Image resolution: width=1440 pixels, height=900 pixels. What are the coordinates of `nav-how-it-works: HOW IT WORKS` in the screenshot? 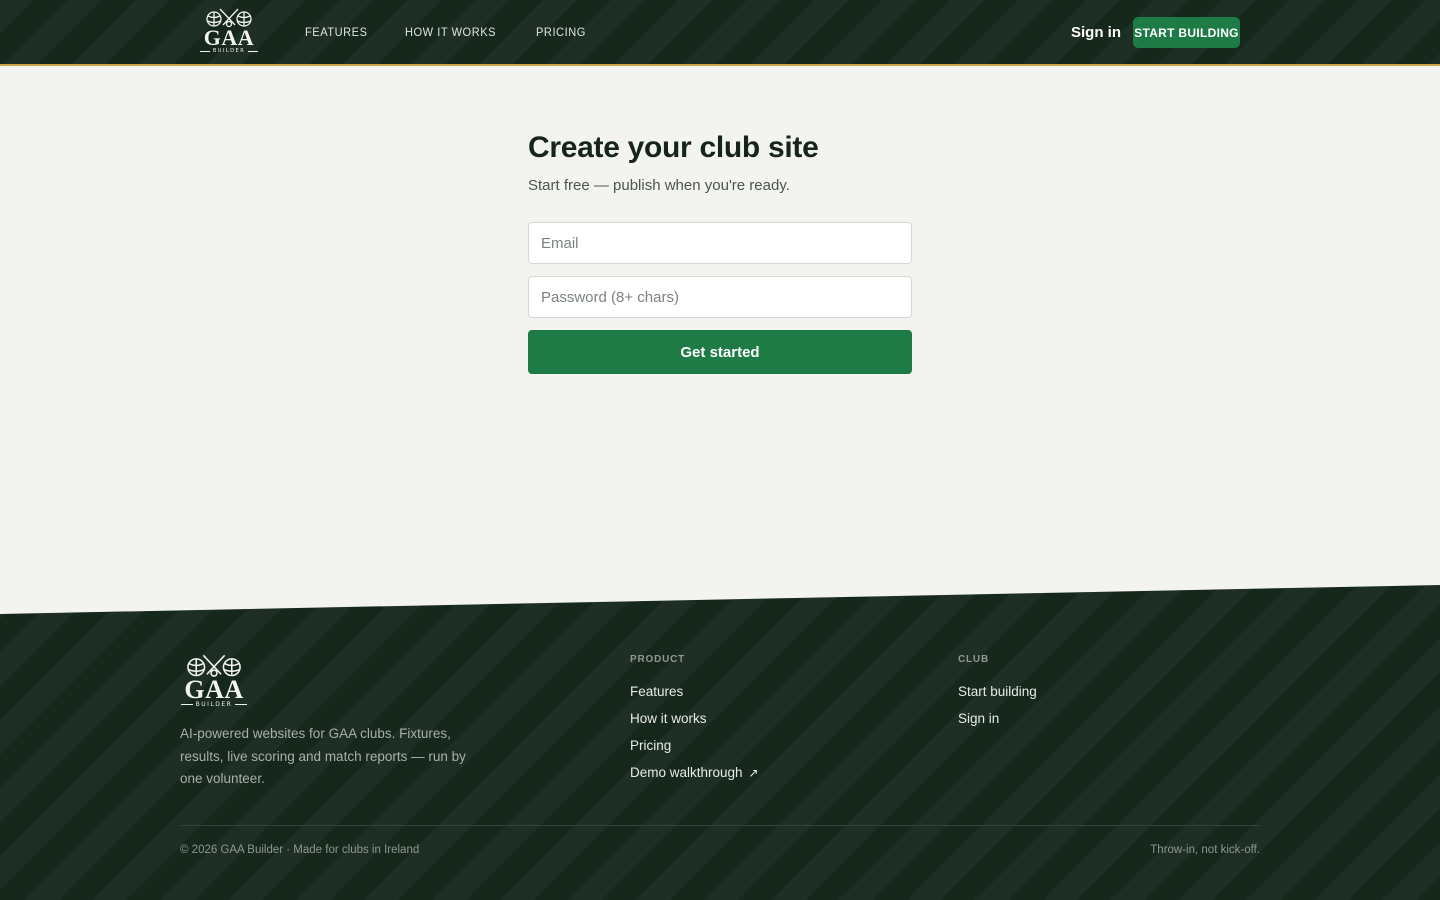 It's located at (450, 32).